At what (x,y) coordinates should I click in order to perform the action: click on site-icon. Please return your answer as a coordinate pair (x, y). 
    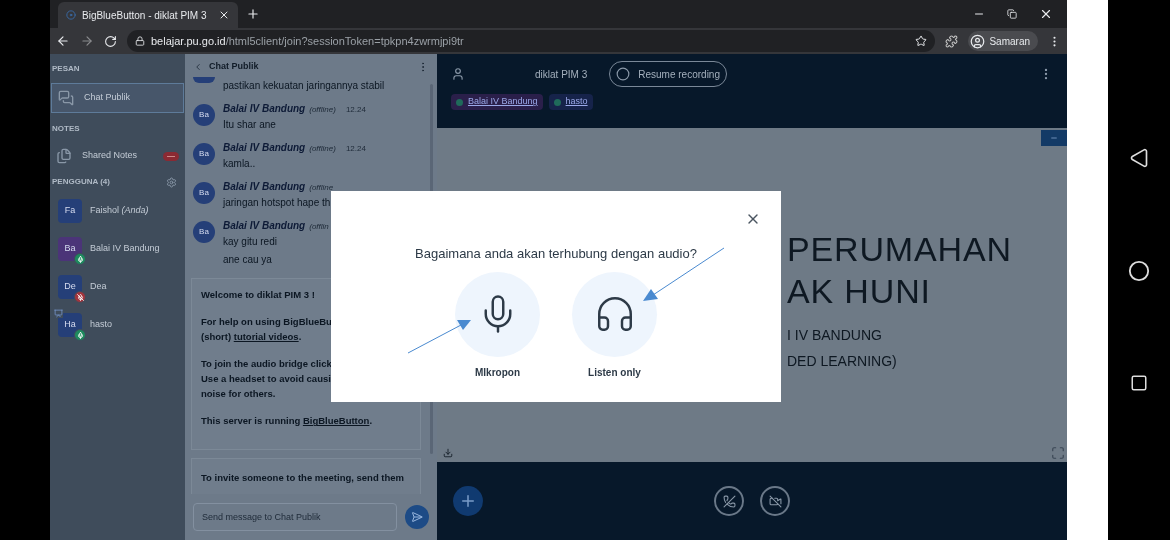
    Looking at the image, I should click on (71, 15).